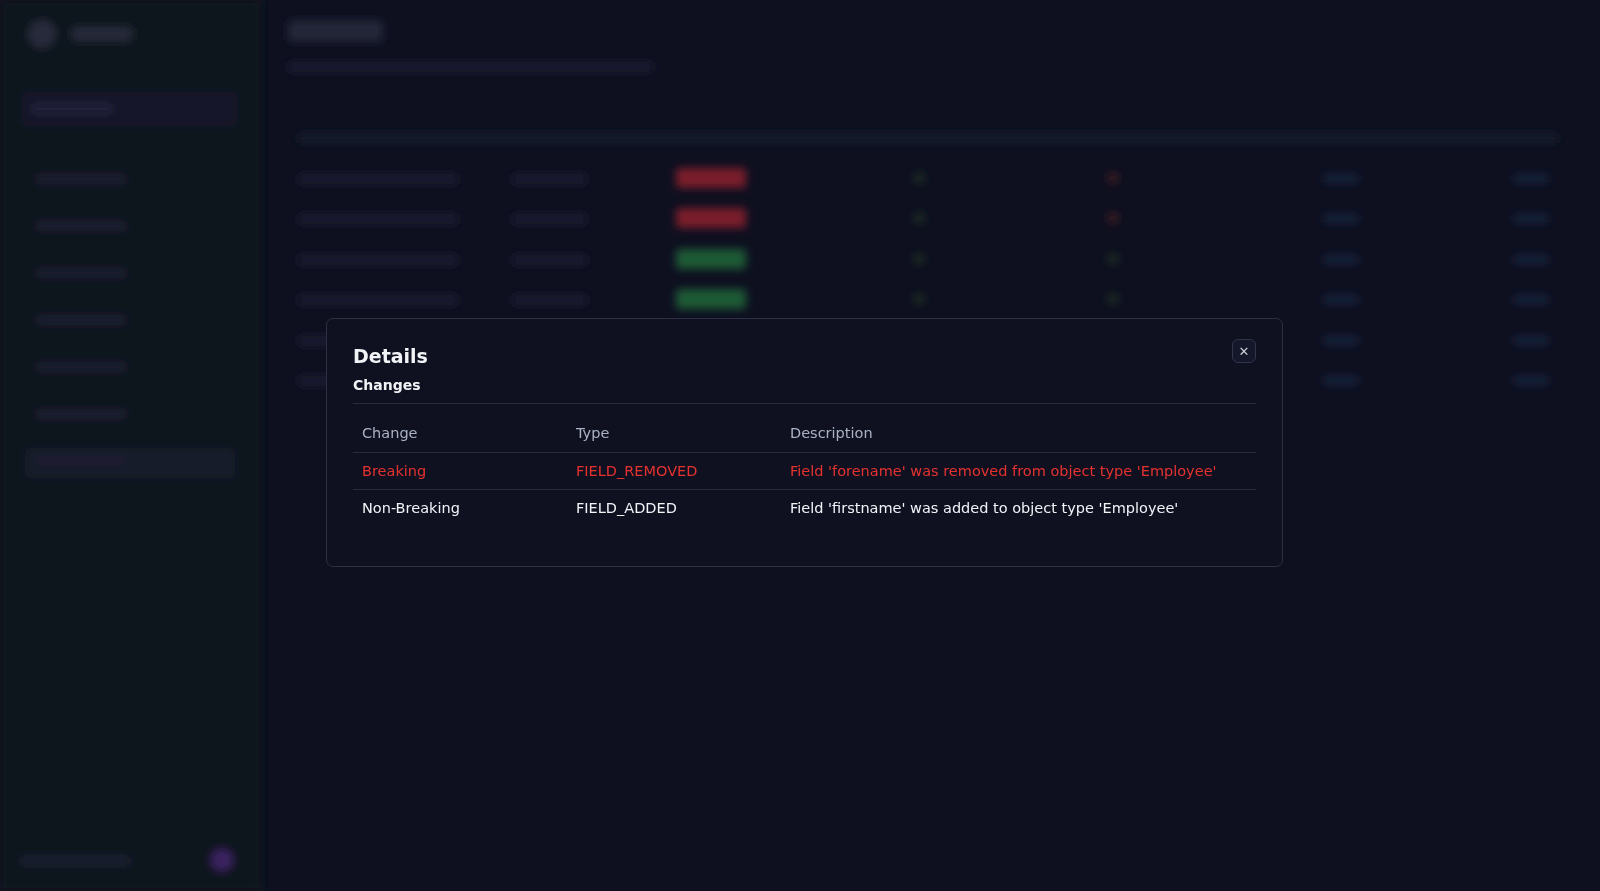 The width and height of the screenshot is (1600, 891). I want to click on section-heading: Changes, so click(387, 386).